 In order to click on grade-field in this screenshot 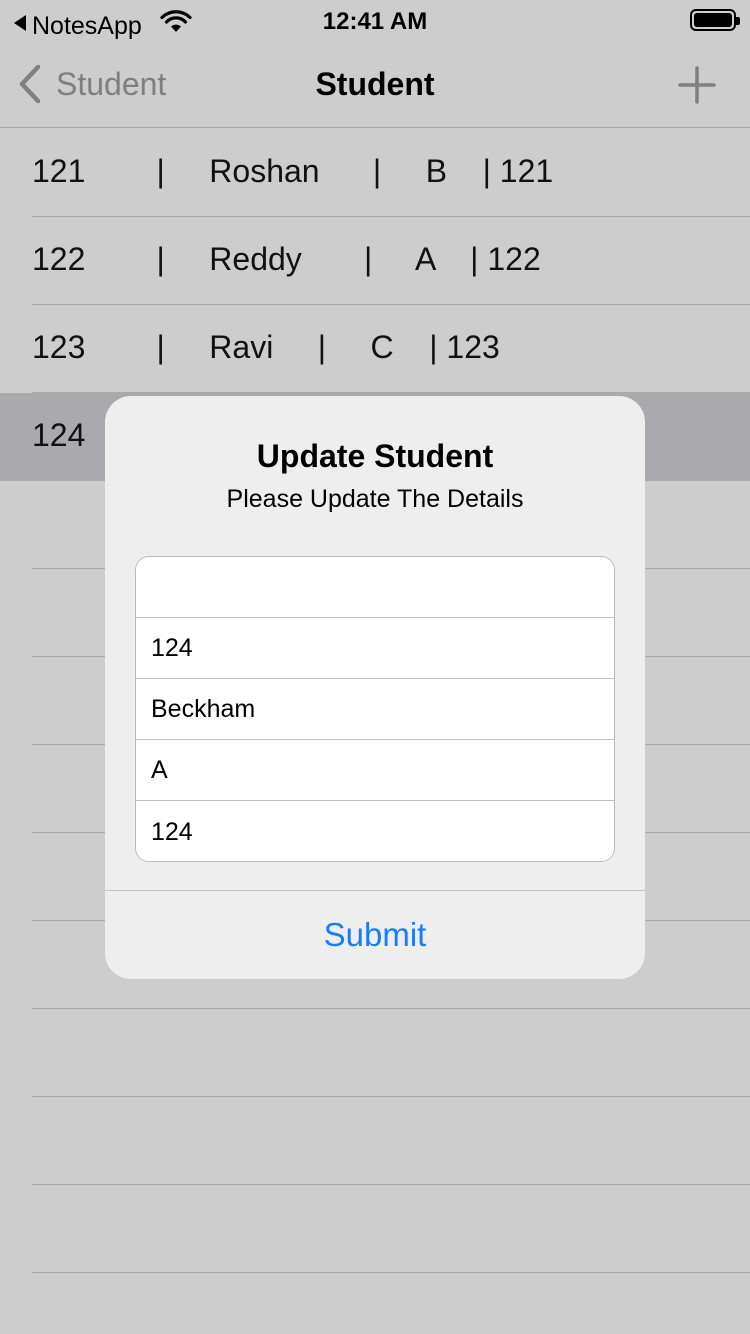, I will do `click(375, 770)`.